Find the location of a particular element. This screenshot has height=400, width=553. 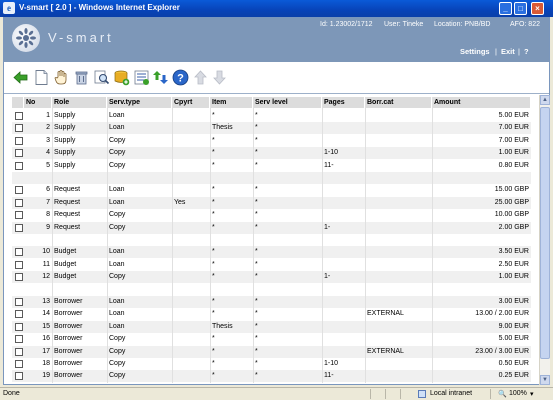

table-row: 17 Borrower Copy * * EXTERNAL 23.00 / 3.00 EUR is located at coordinates (271, 351).